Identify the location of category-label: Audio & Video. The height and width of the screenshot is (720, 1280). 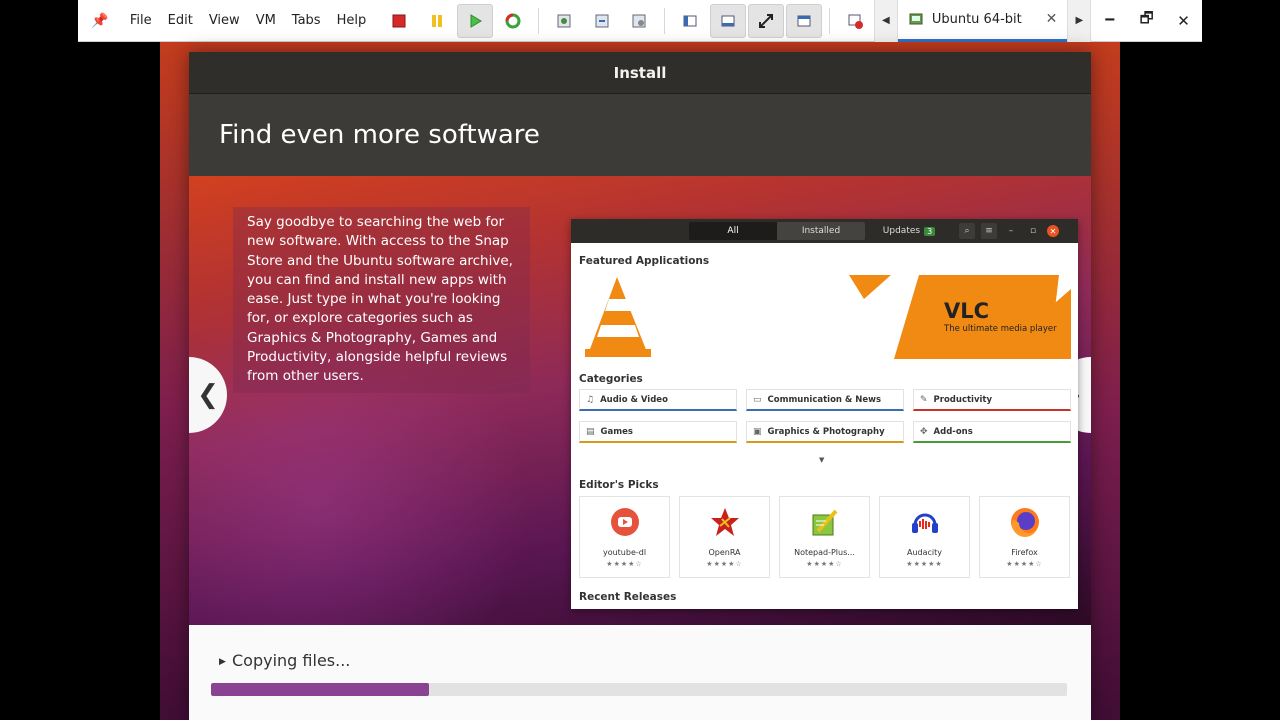
(634, 399).